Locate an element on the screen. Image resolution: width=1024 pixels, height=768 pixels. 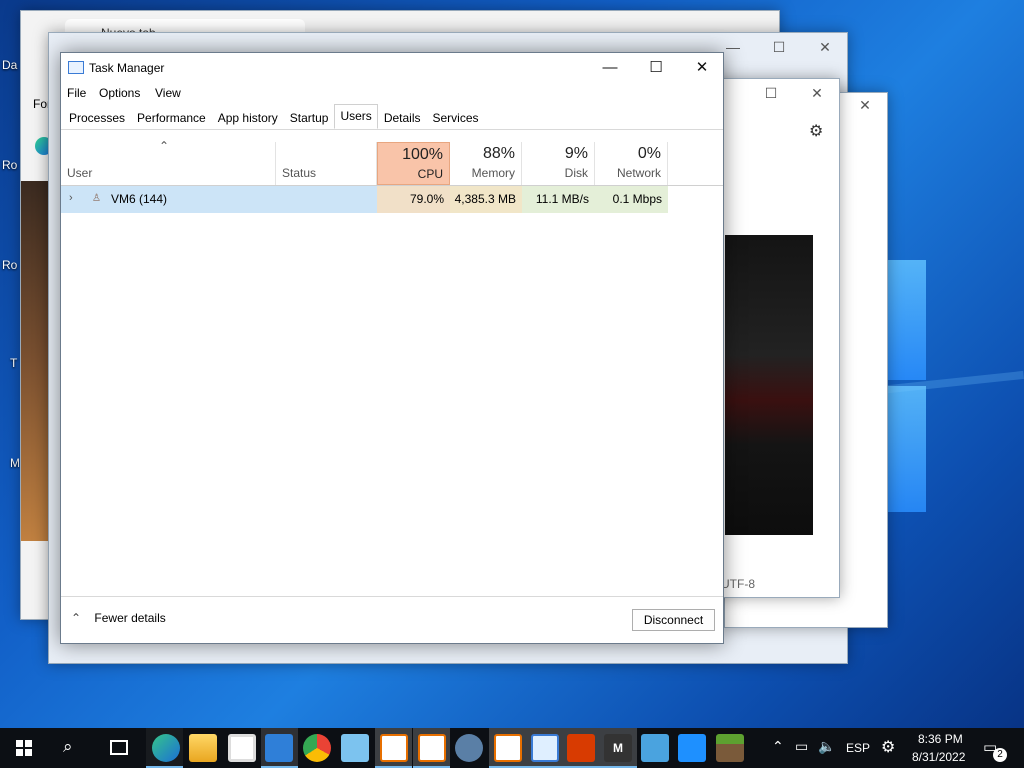
settings-icon is located at coordinates (469, 748).